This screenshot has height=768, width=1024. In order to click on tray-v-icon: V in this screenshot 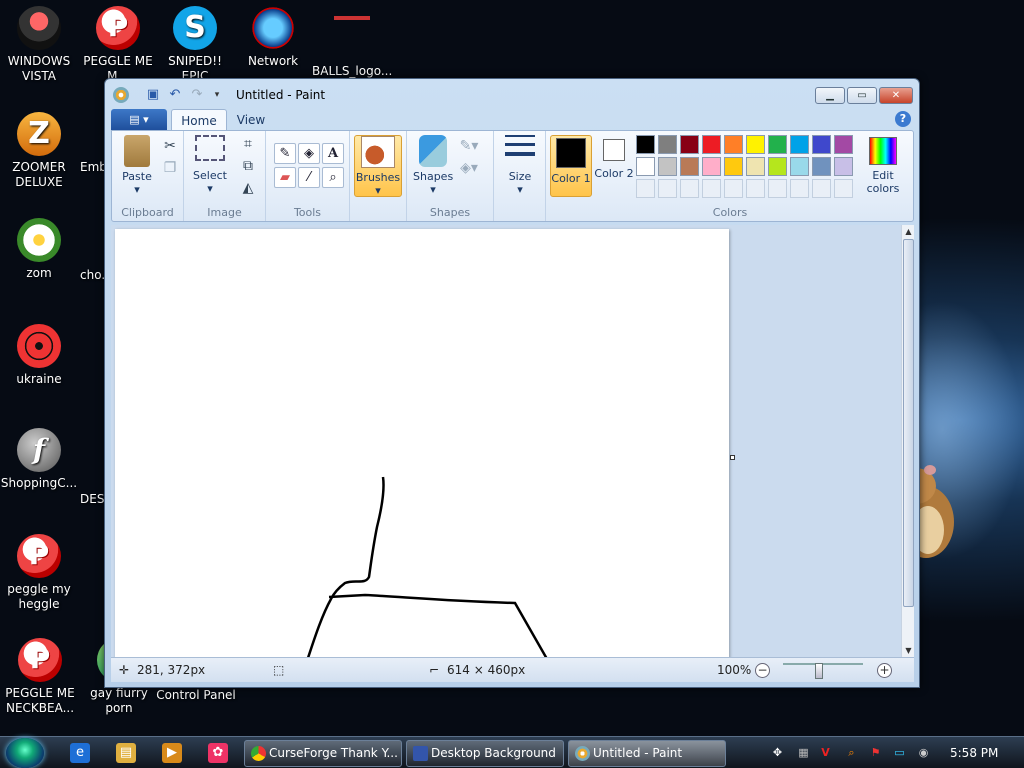, I will do `click(825, 752)`.